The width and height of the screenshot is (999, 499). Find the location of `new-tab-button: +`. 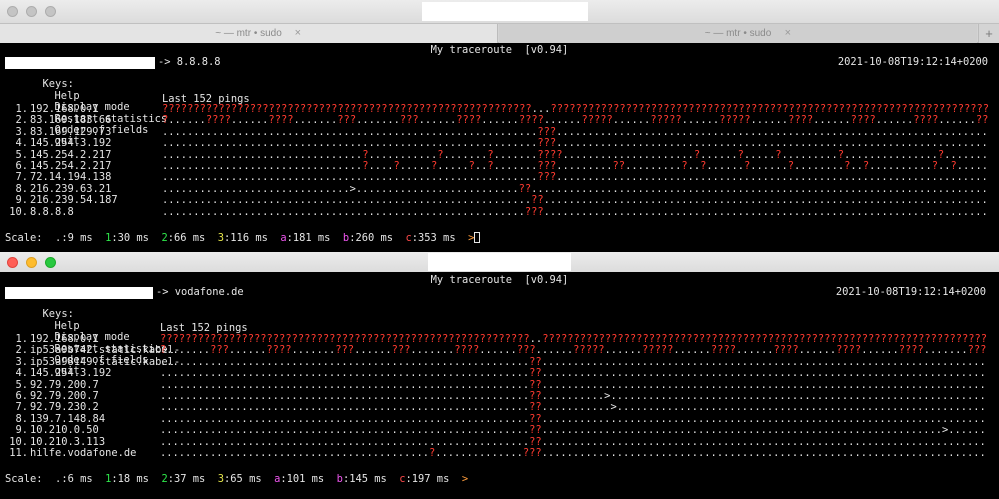

new-tab-button: + is located at coordinates (988, 33).